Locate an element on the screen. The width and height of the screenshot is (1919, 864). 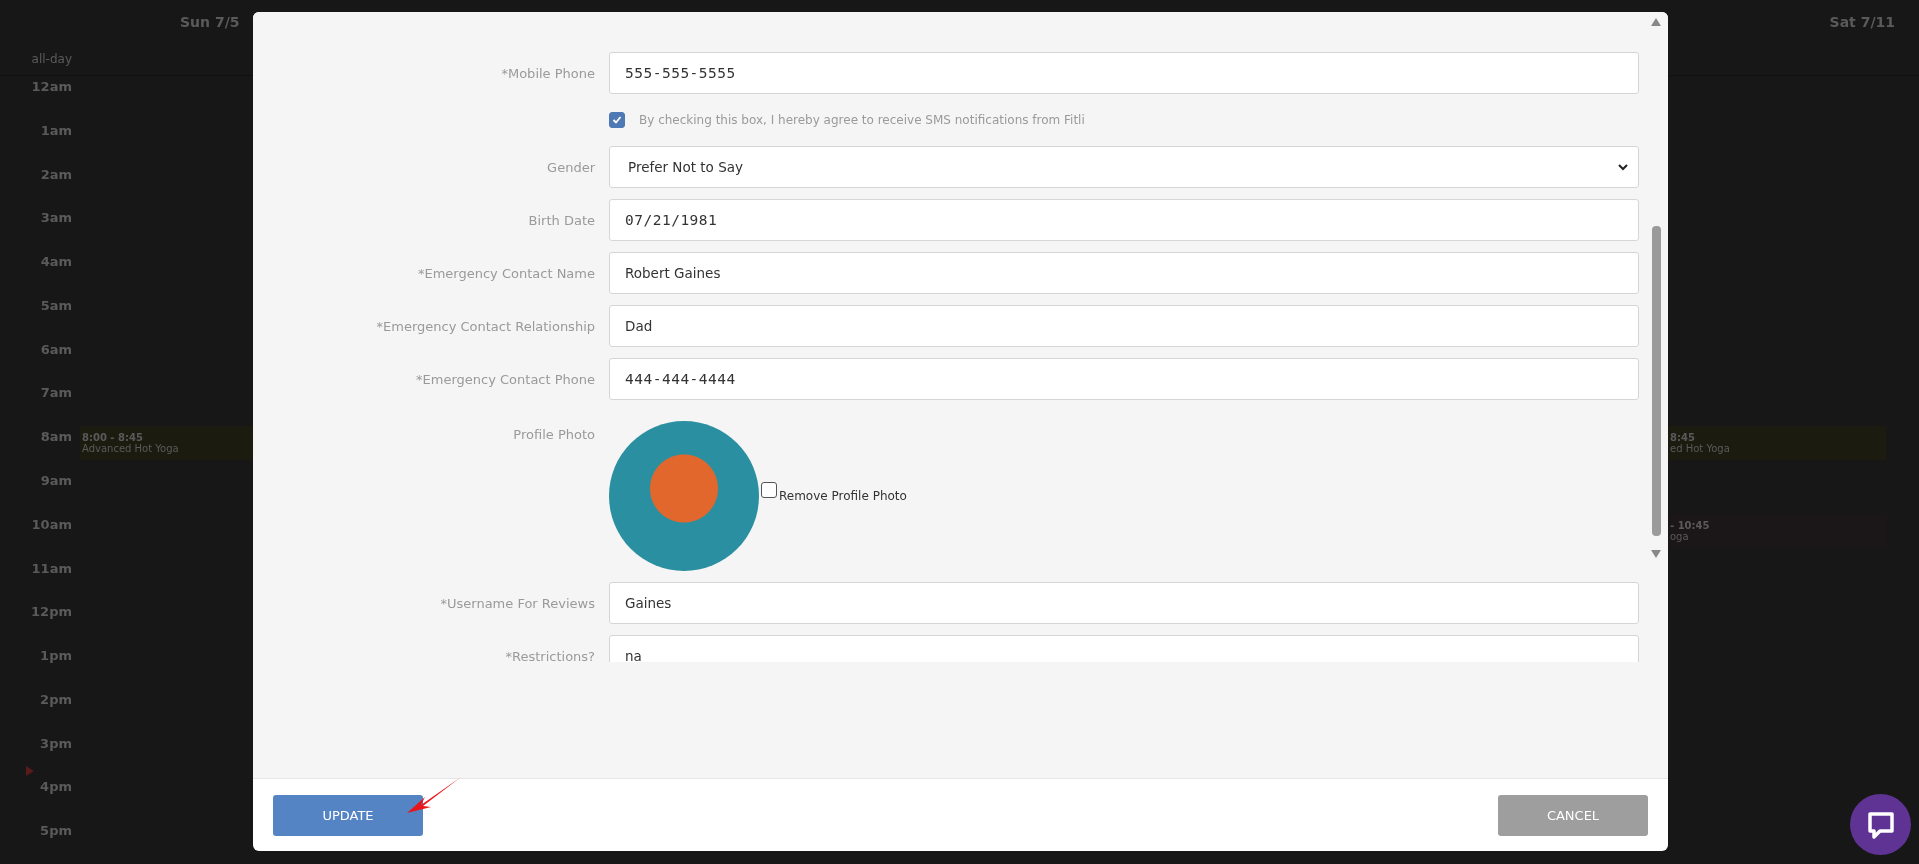
event-time: 8:00 - 8:45 is located at coordinates (113, 438).